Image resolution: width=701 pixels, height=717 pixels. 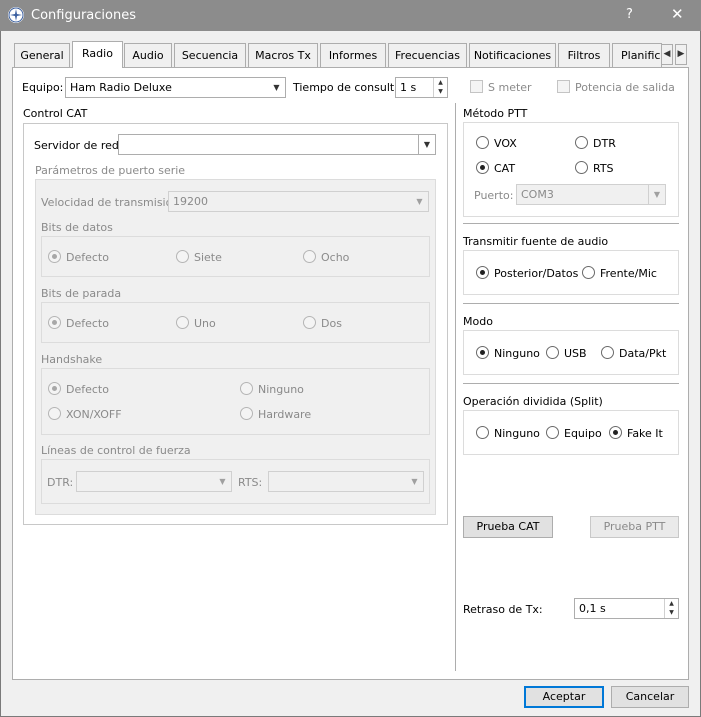 What do you see at coordinates (508, 527) in the screenshot?
I see `test-cat-button: Prueba CAT` at bounding box center [508, 527].